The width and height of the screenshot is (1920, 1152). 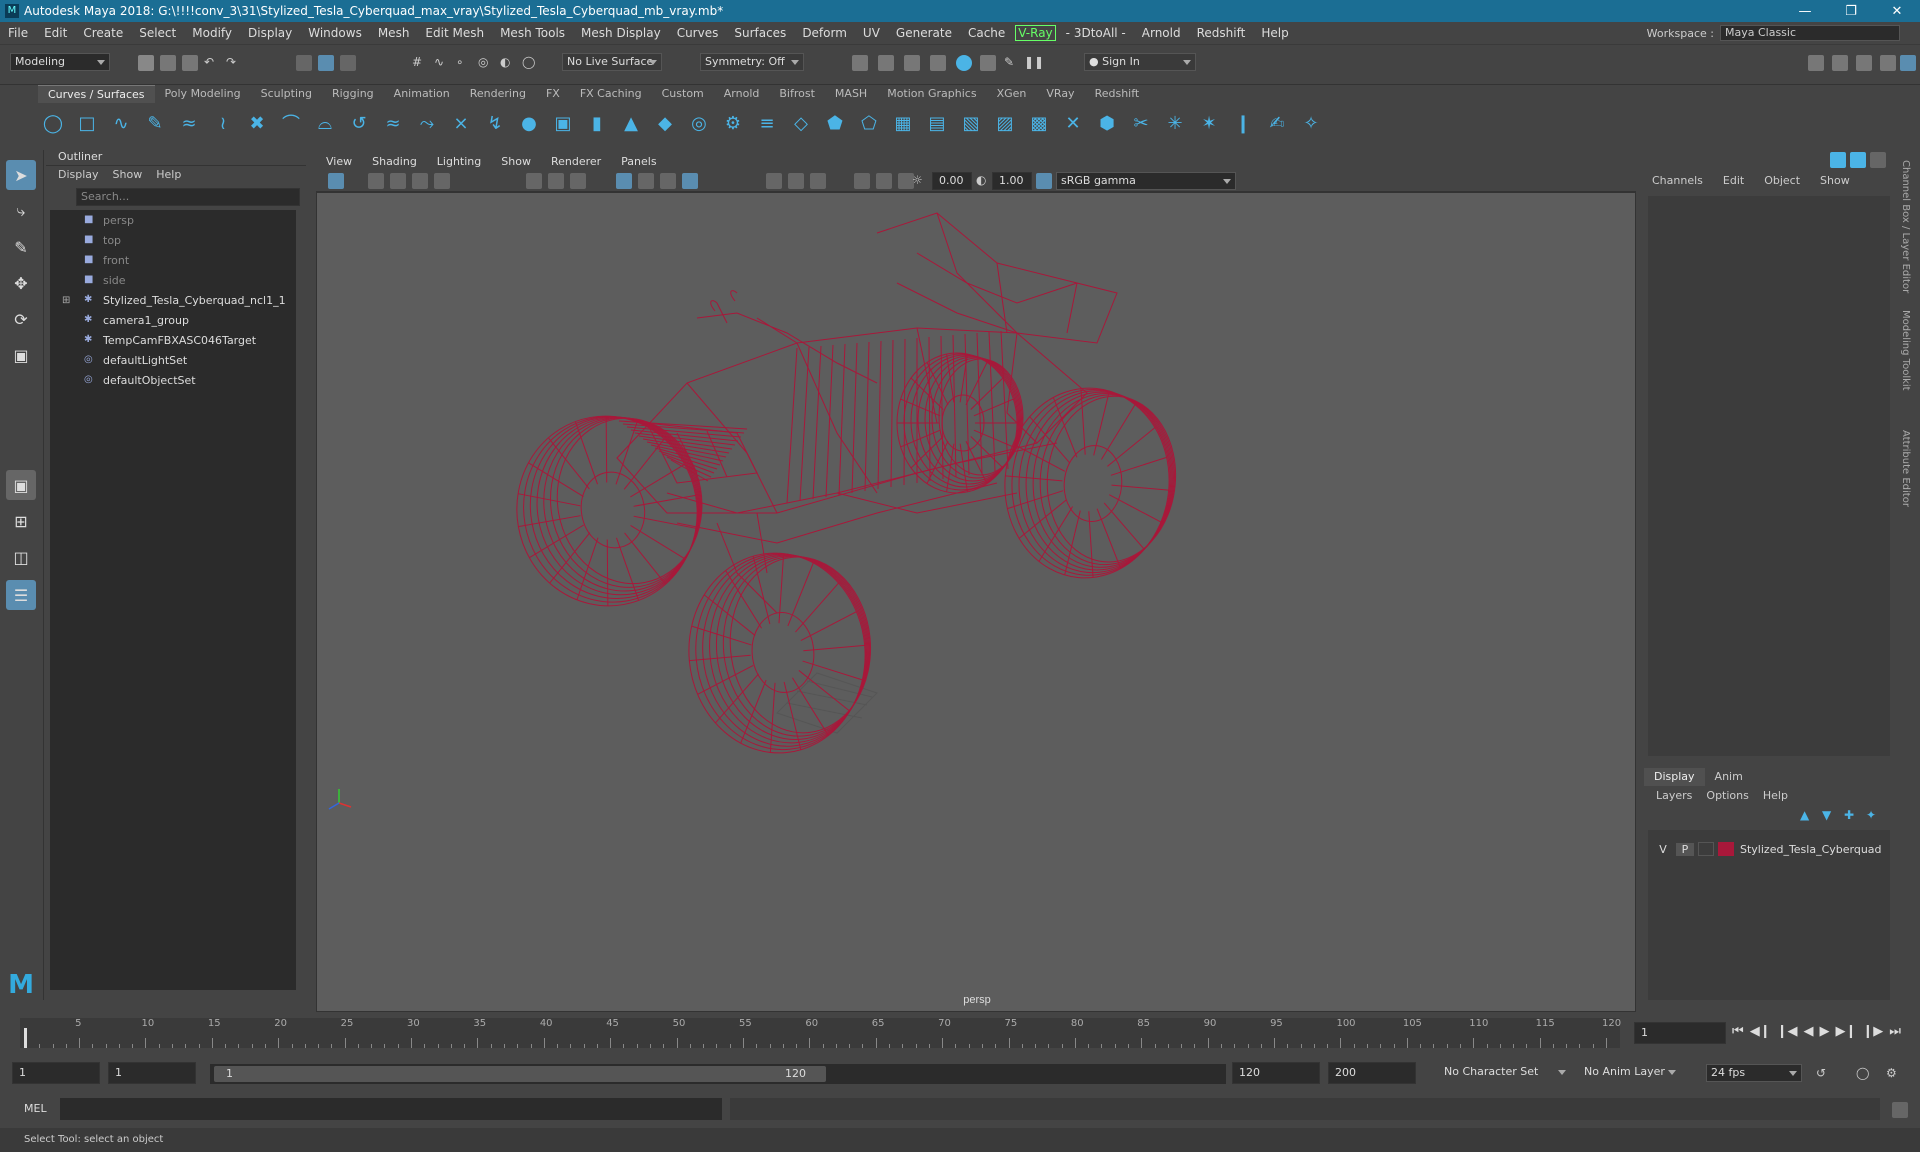 What do you see at coordinates (1311, 123) in the screenshot?
I see `surface-fillet-icon: ✧` at bounding box center [1311, 123].